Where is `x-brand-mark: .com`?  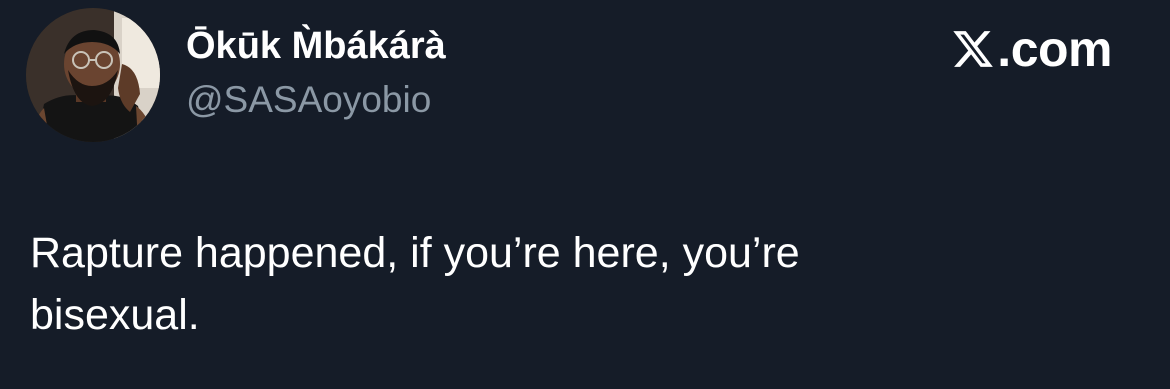
x-brand-mark: .com is located at coordinates (1031, 49).